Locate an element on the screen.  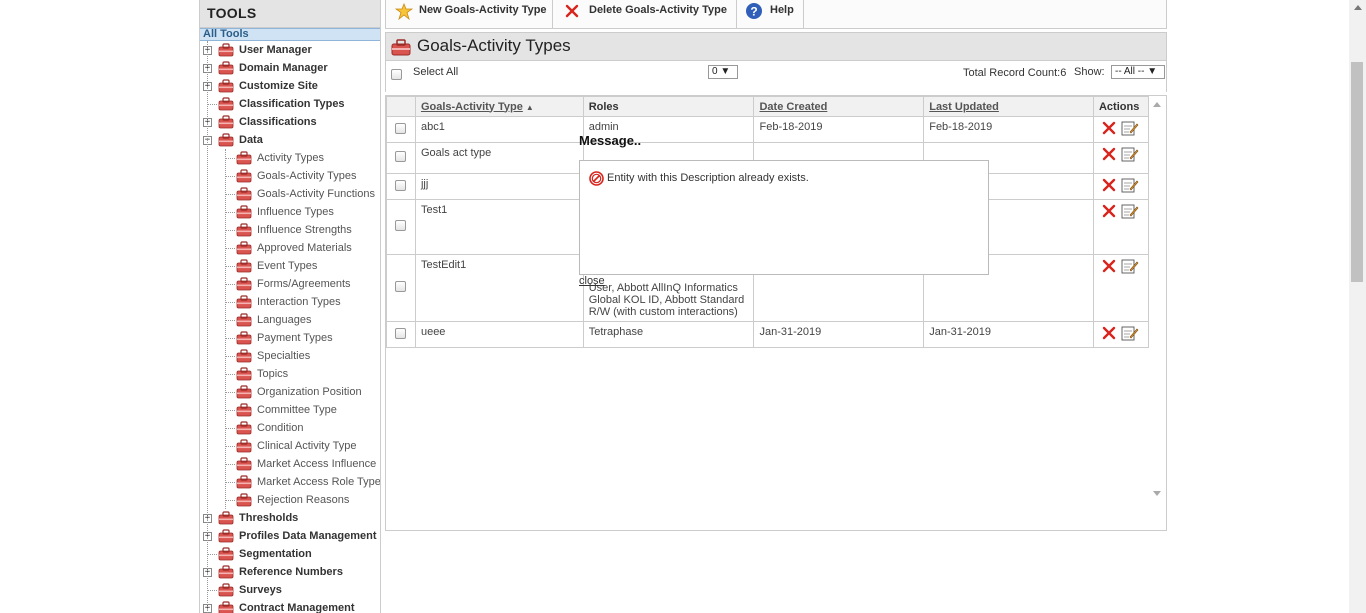
all-tools-link: All Tools is located at coordinates (290, 34).